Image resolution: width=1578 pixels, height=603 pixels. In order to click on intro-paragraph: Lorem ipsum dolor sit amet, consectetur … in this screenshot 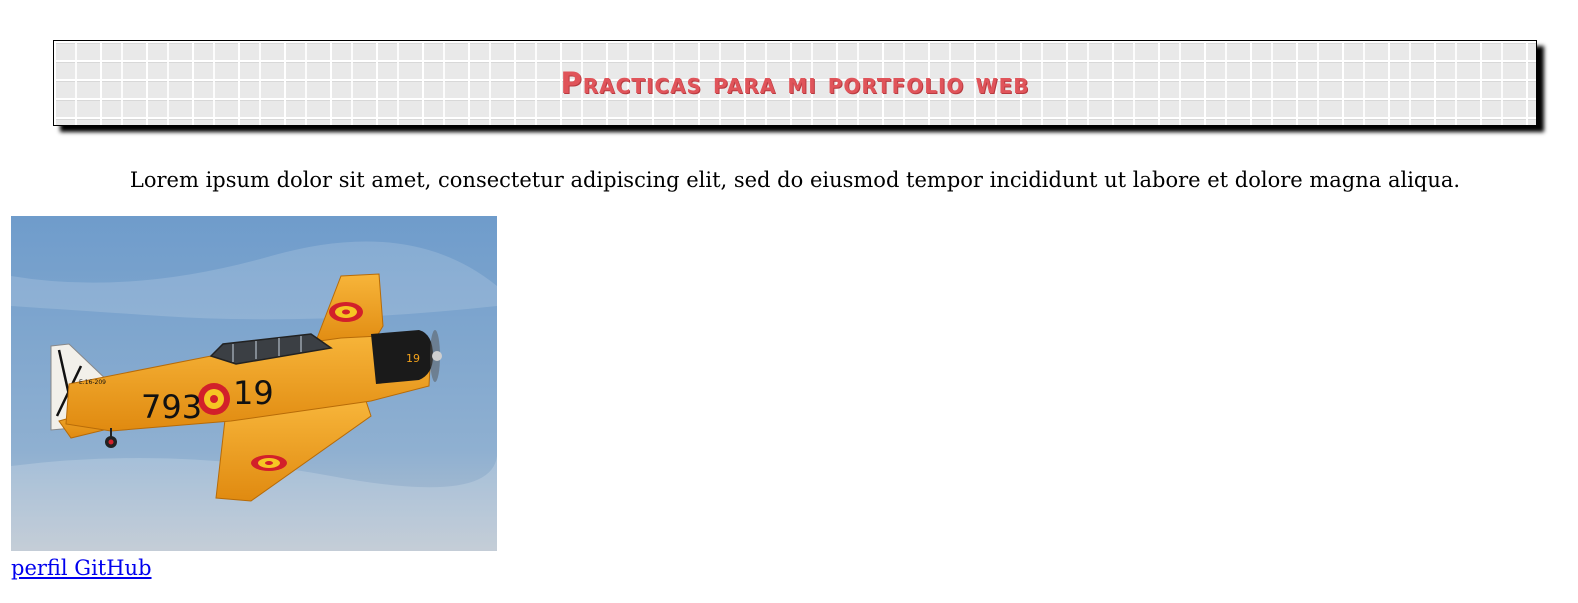, I will do `click(795, 180)`.